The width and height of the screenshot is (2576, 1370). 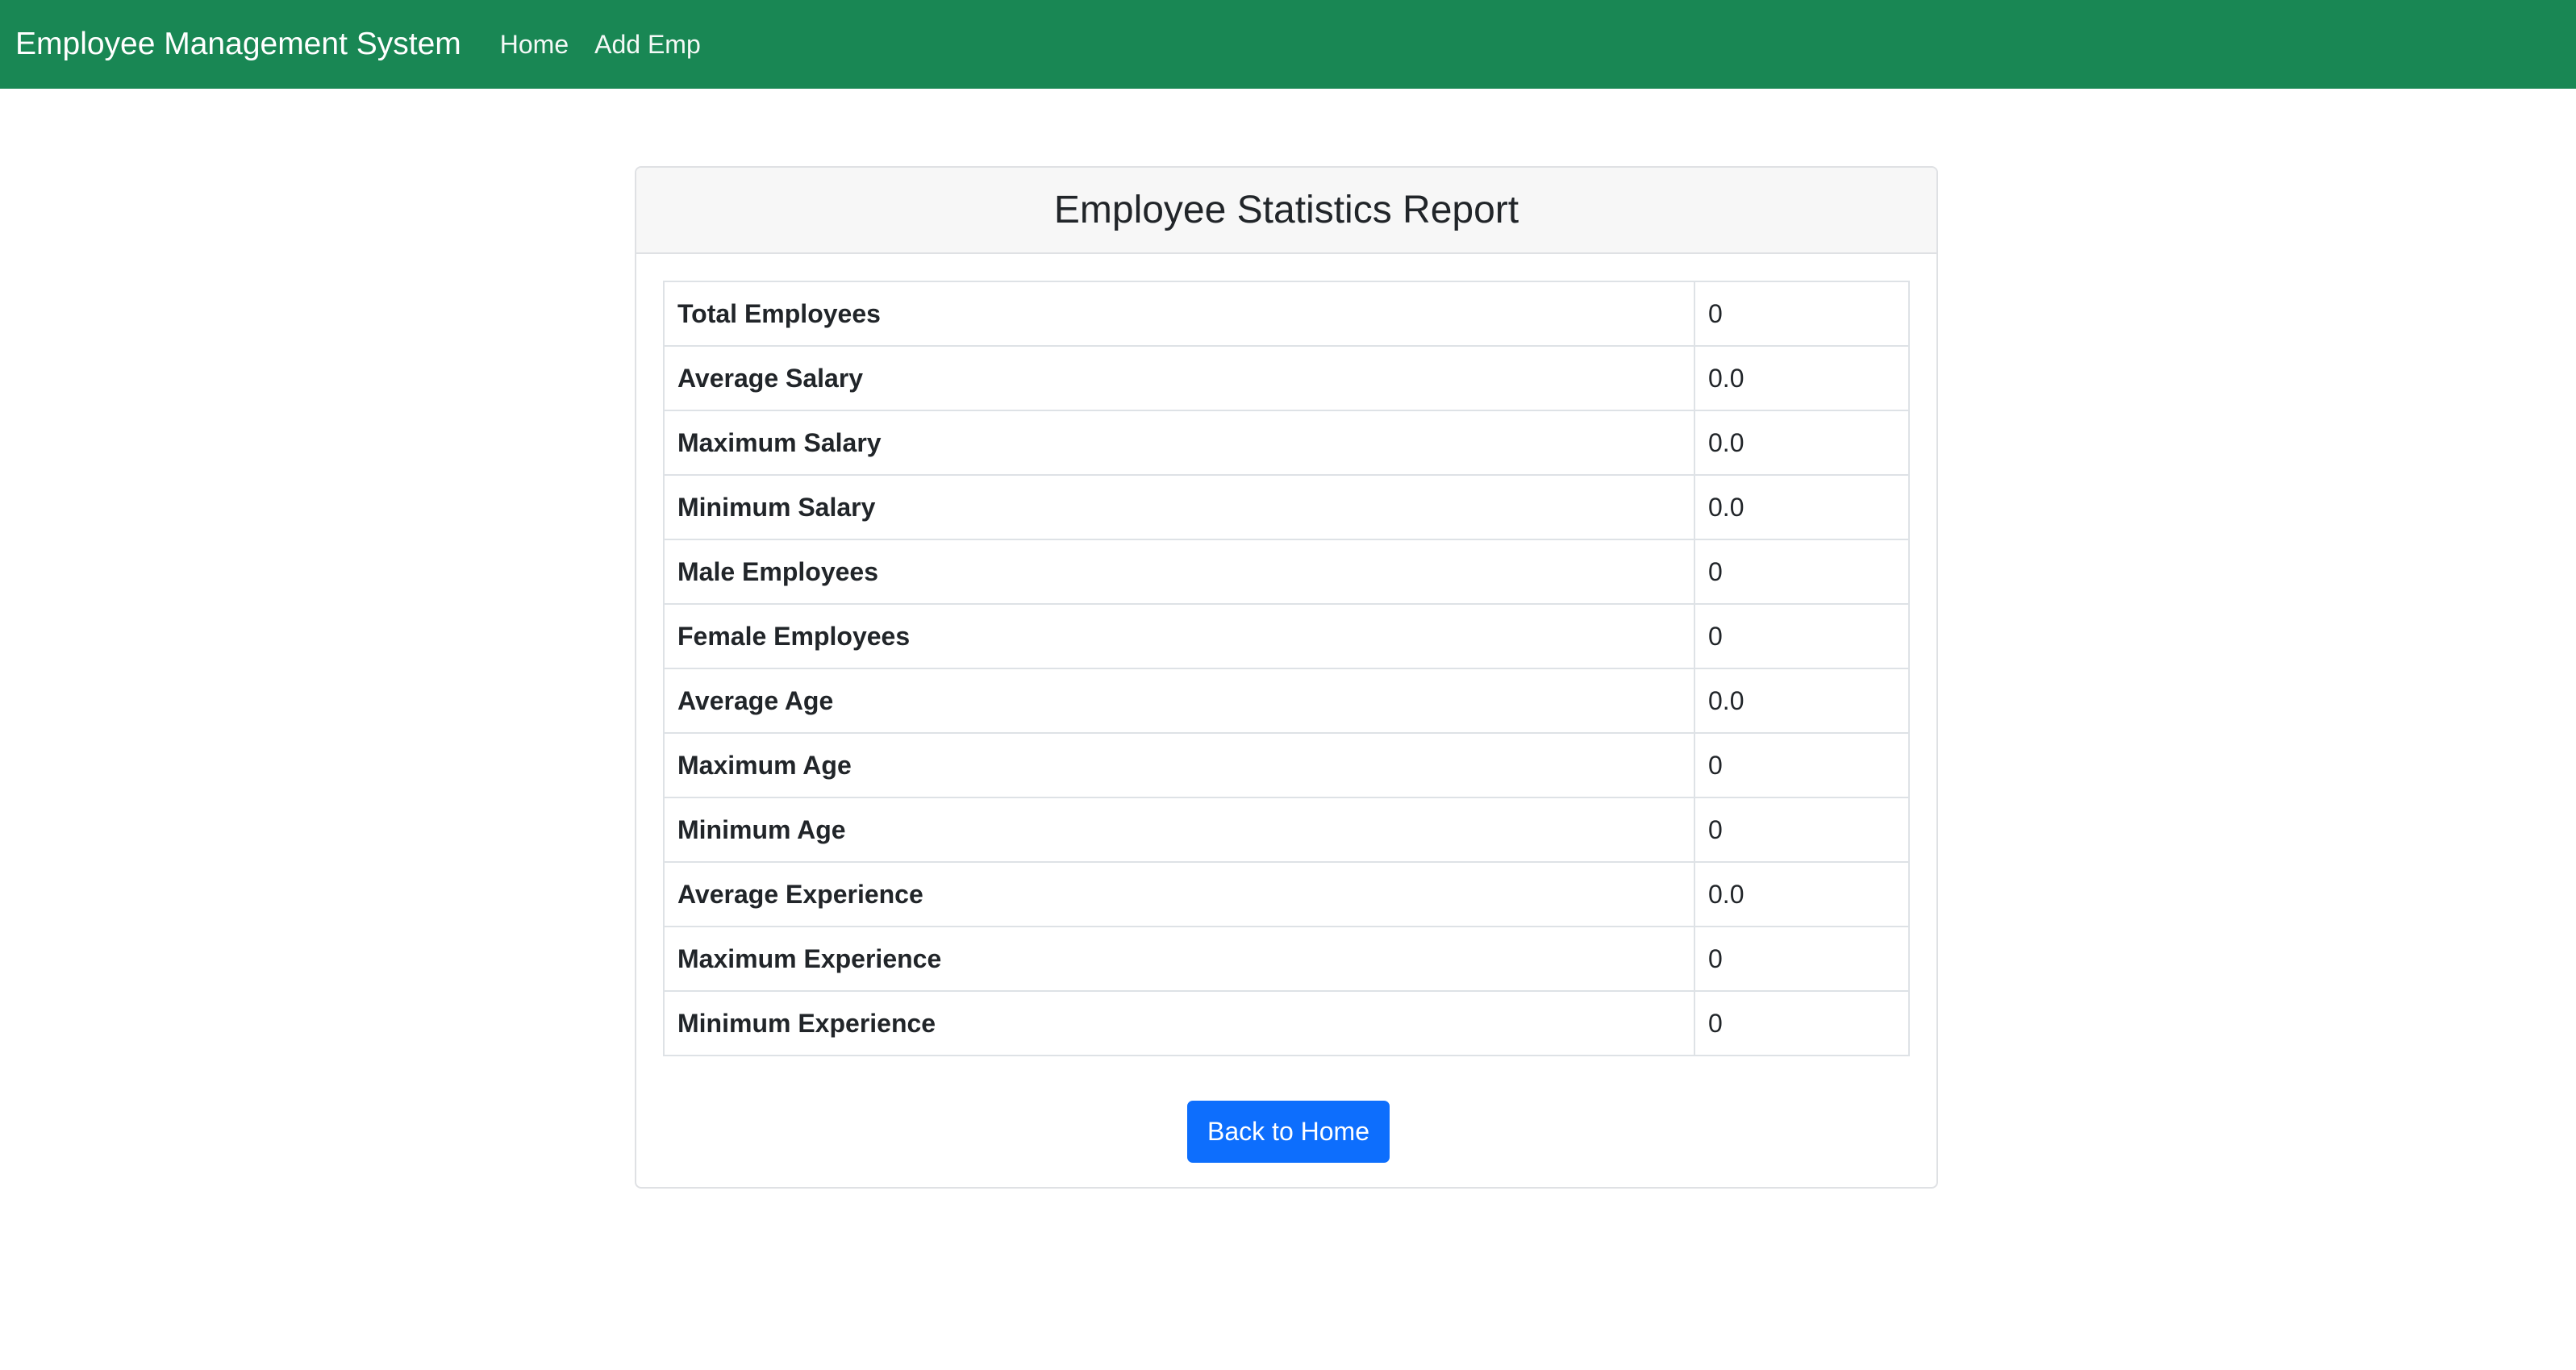 I want to click on table-row: Average Salary 0.0, so click(x=1286, y=378).